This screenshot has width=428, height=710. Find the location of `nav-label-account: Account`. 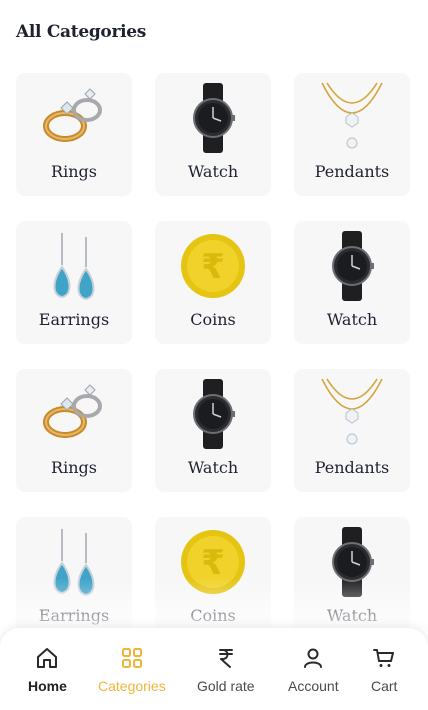

nav-label-account: Account is located at coordinates (313, 686).